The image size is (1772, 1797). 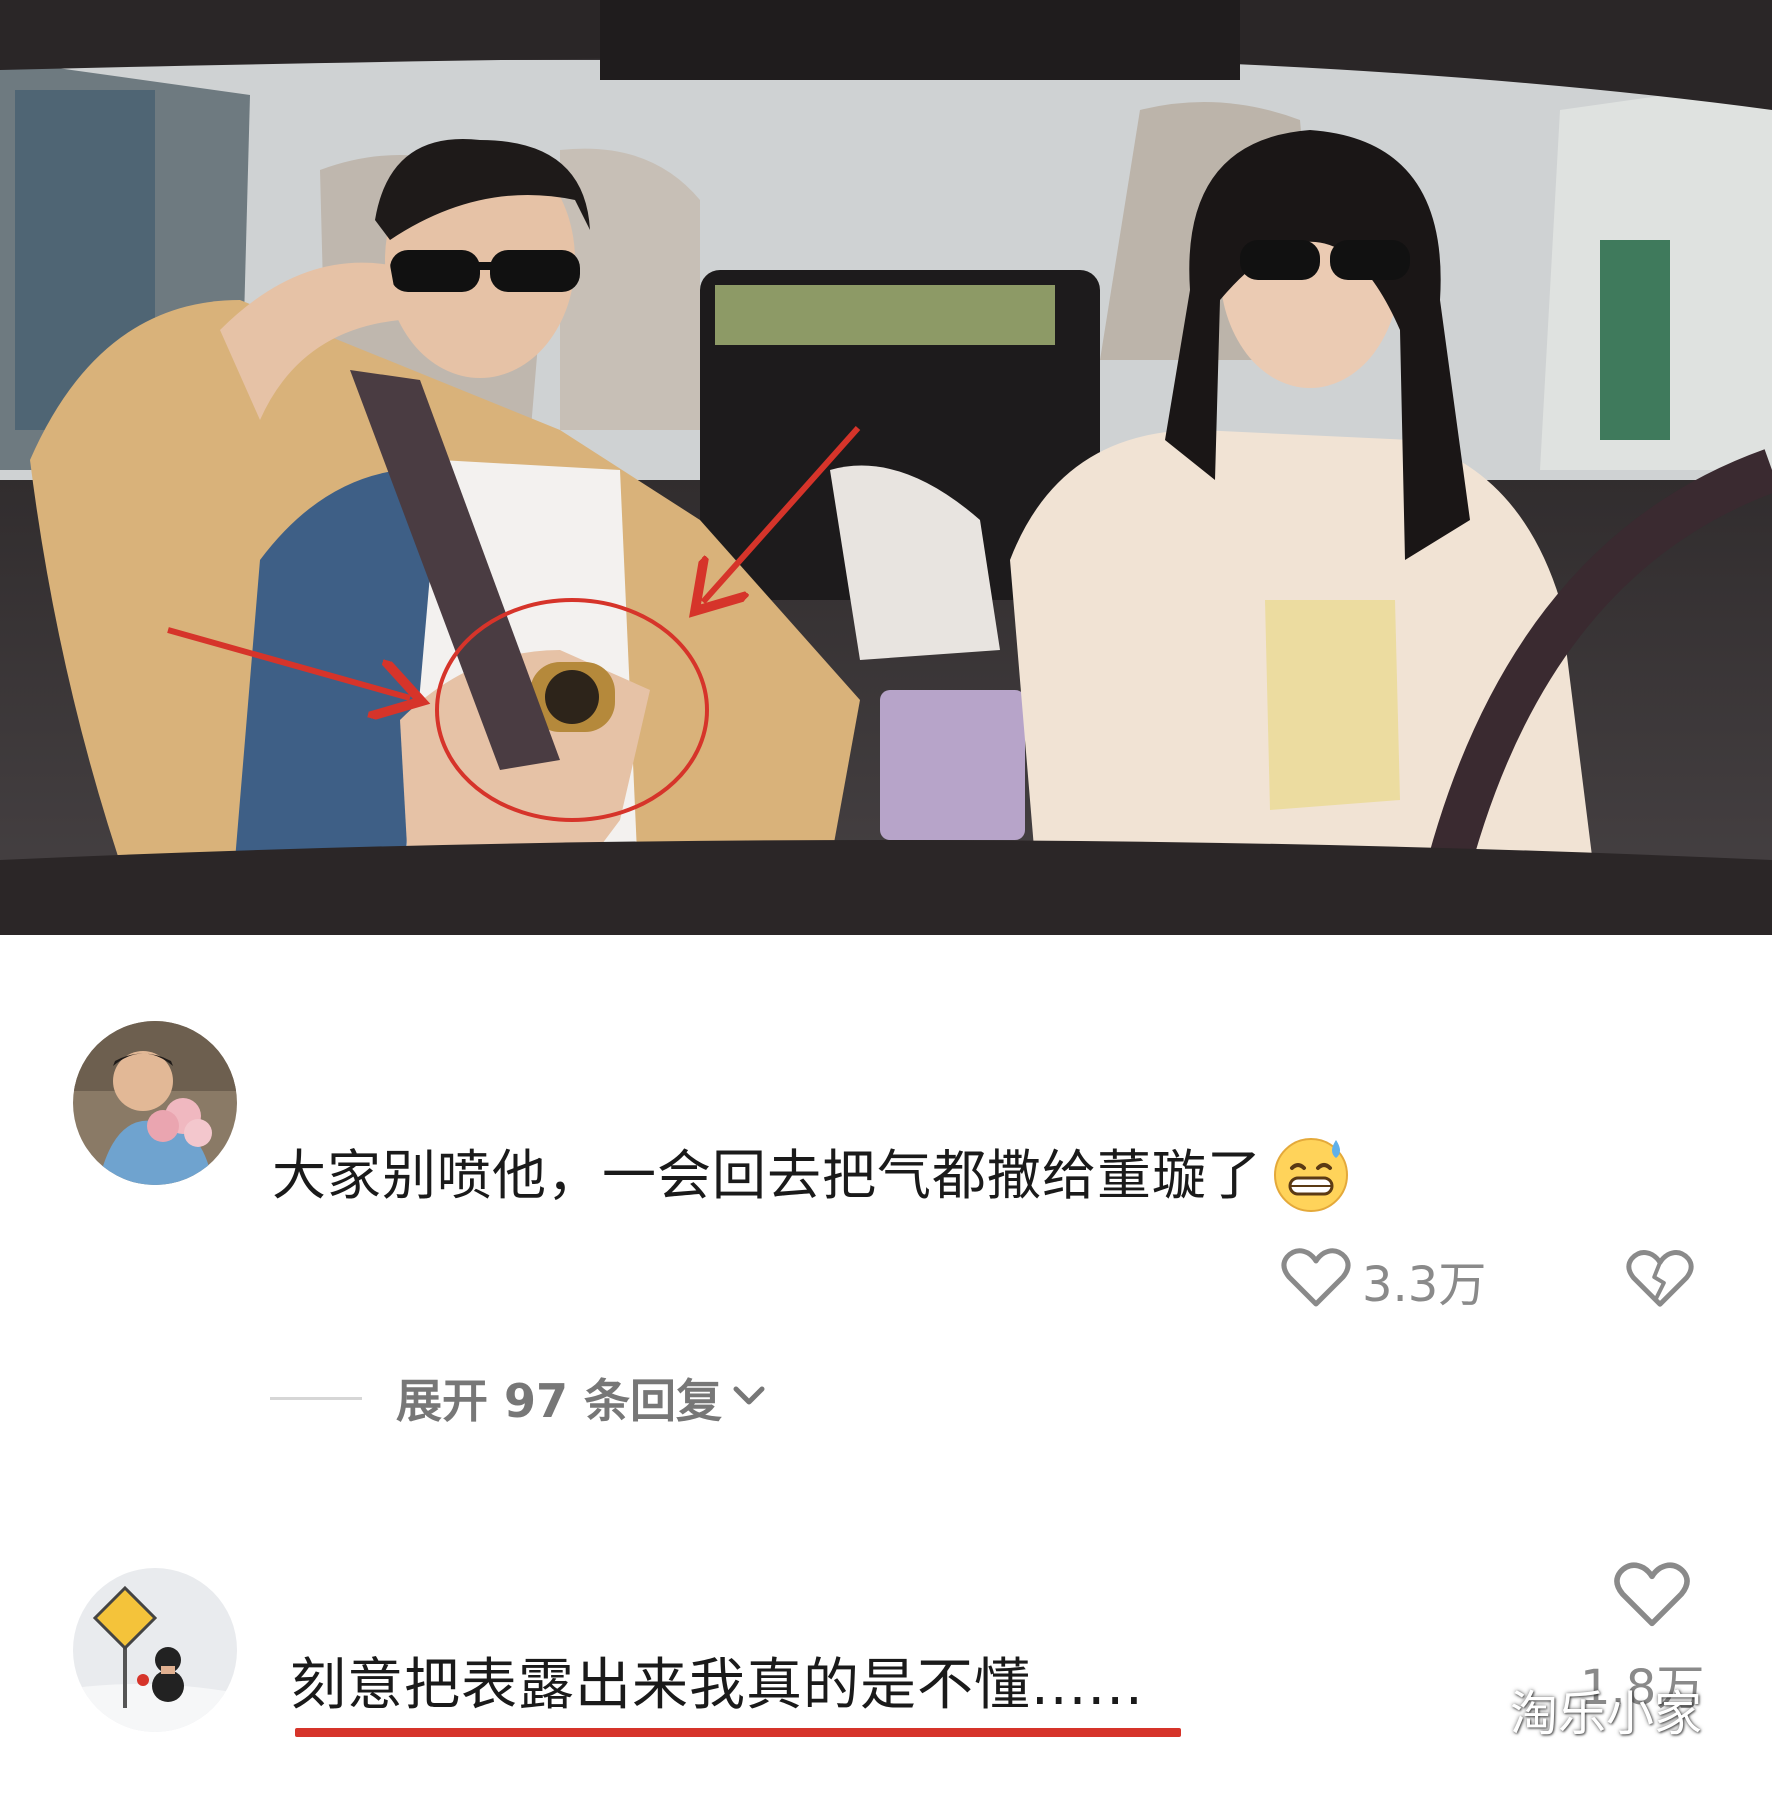 What do you see at coordinates (738, 1732) in the screenshot?
I see `annotation-underline` at bounding box center [738, 1732].